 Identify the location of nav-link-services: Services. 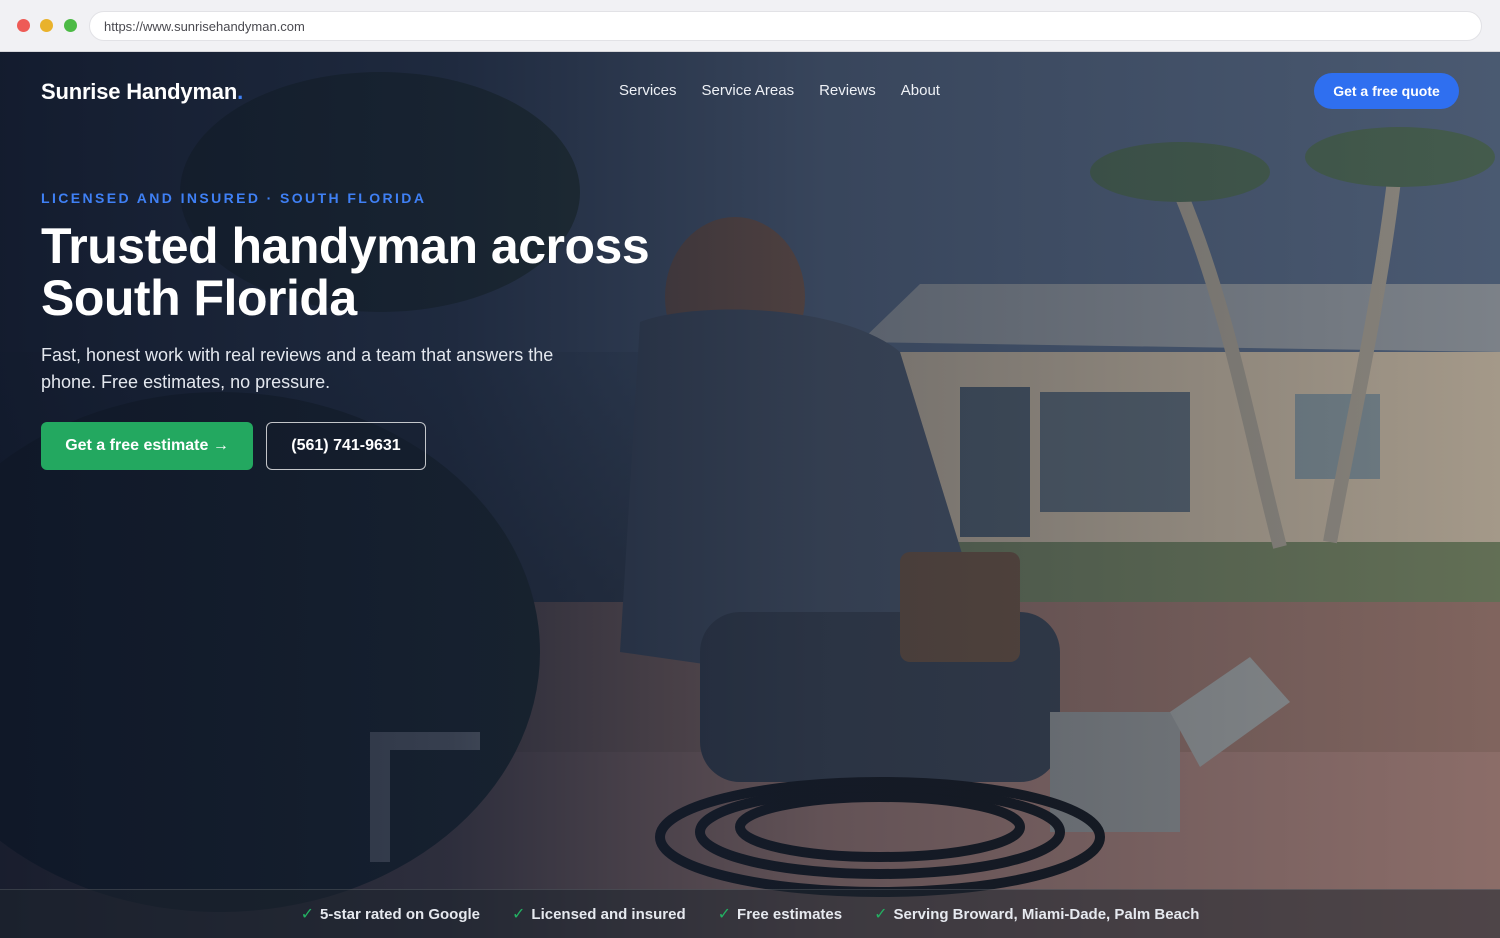
(648, 90).